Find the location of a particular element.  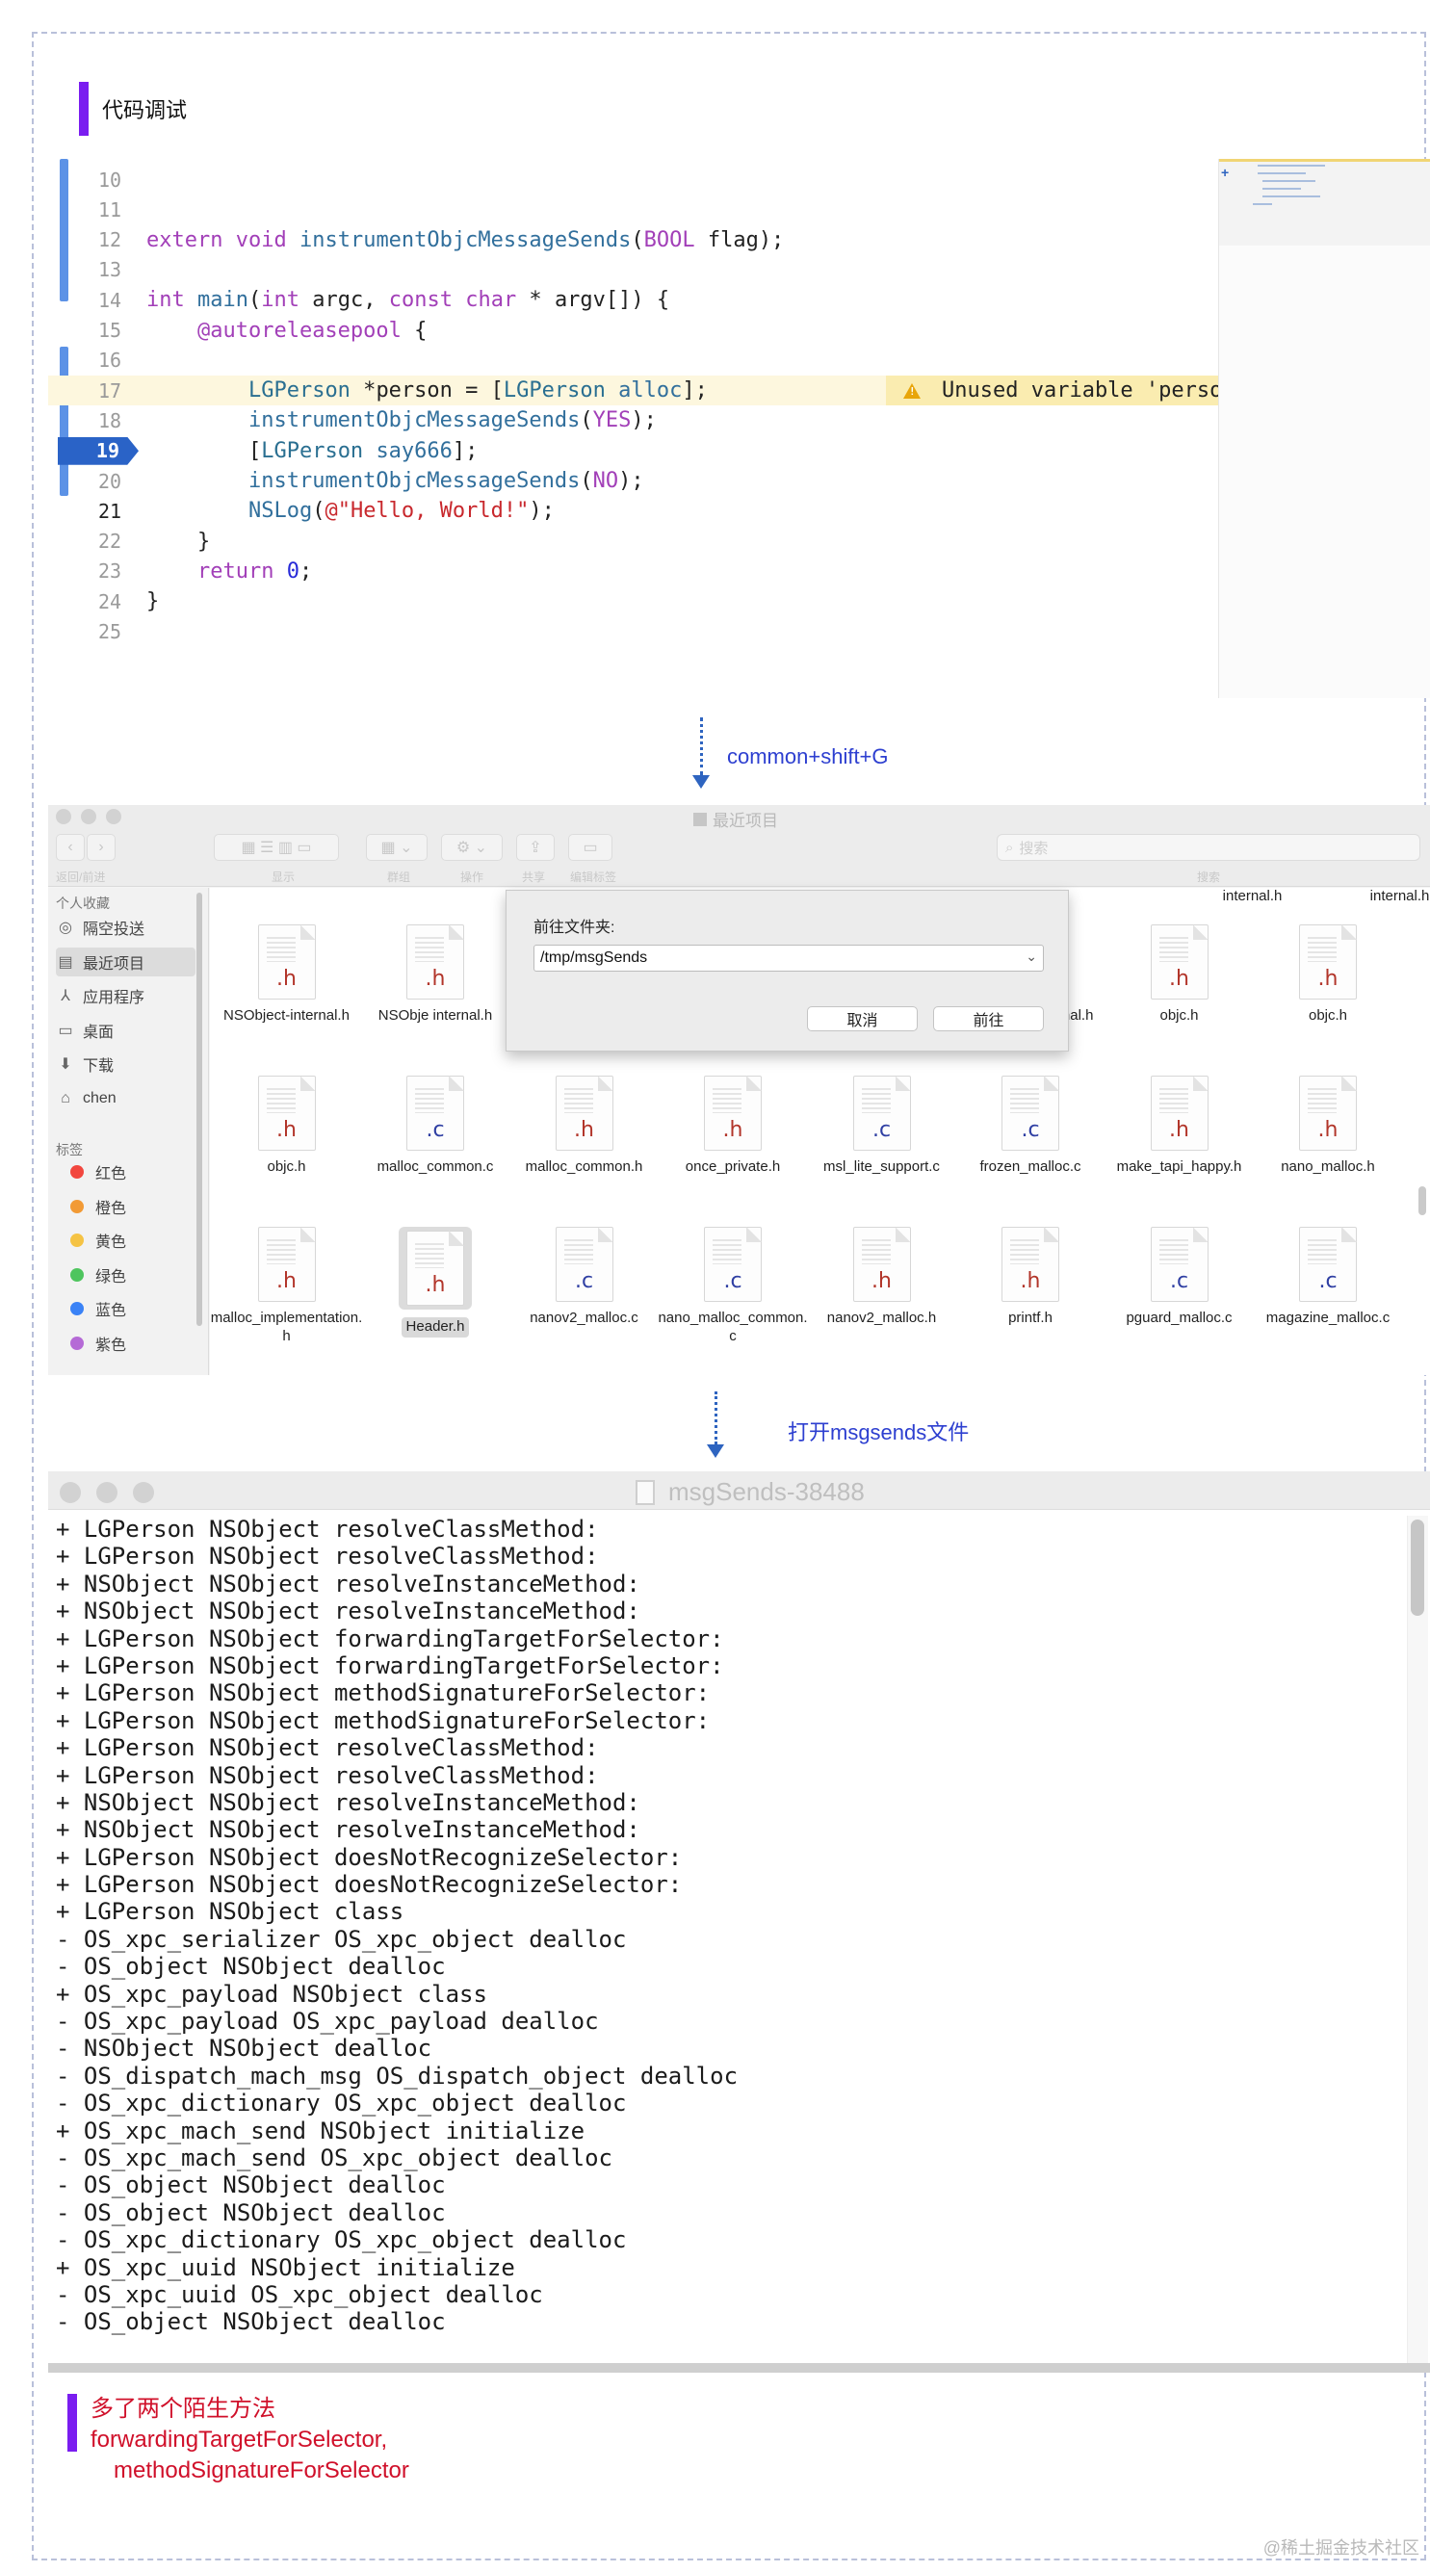

sidebar-tag-label: 绿色 is located at coordinates (111, 1277).